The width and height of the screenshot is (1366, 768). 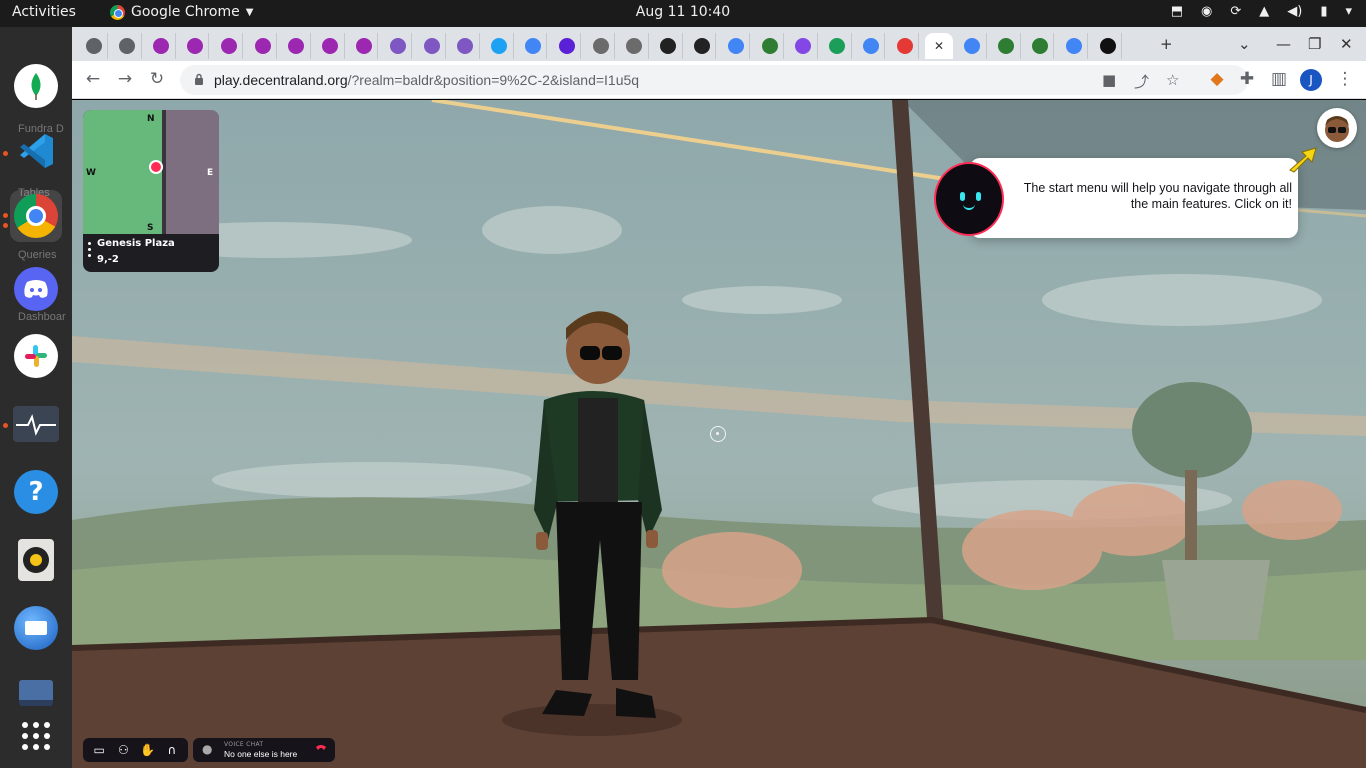 What do you see at coordinates (1323, 11) in the screenshot?
I see `battery-icon: ▮` at bounding box center [1323, 11].